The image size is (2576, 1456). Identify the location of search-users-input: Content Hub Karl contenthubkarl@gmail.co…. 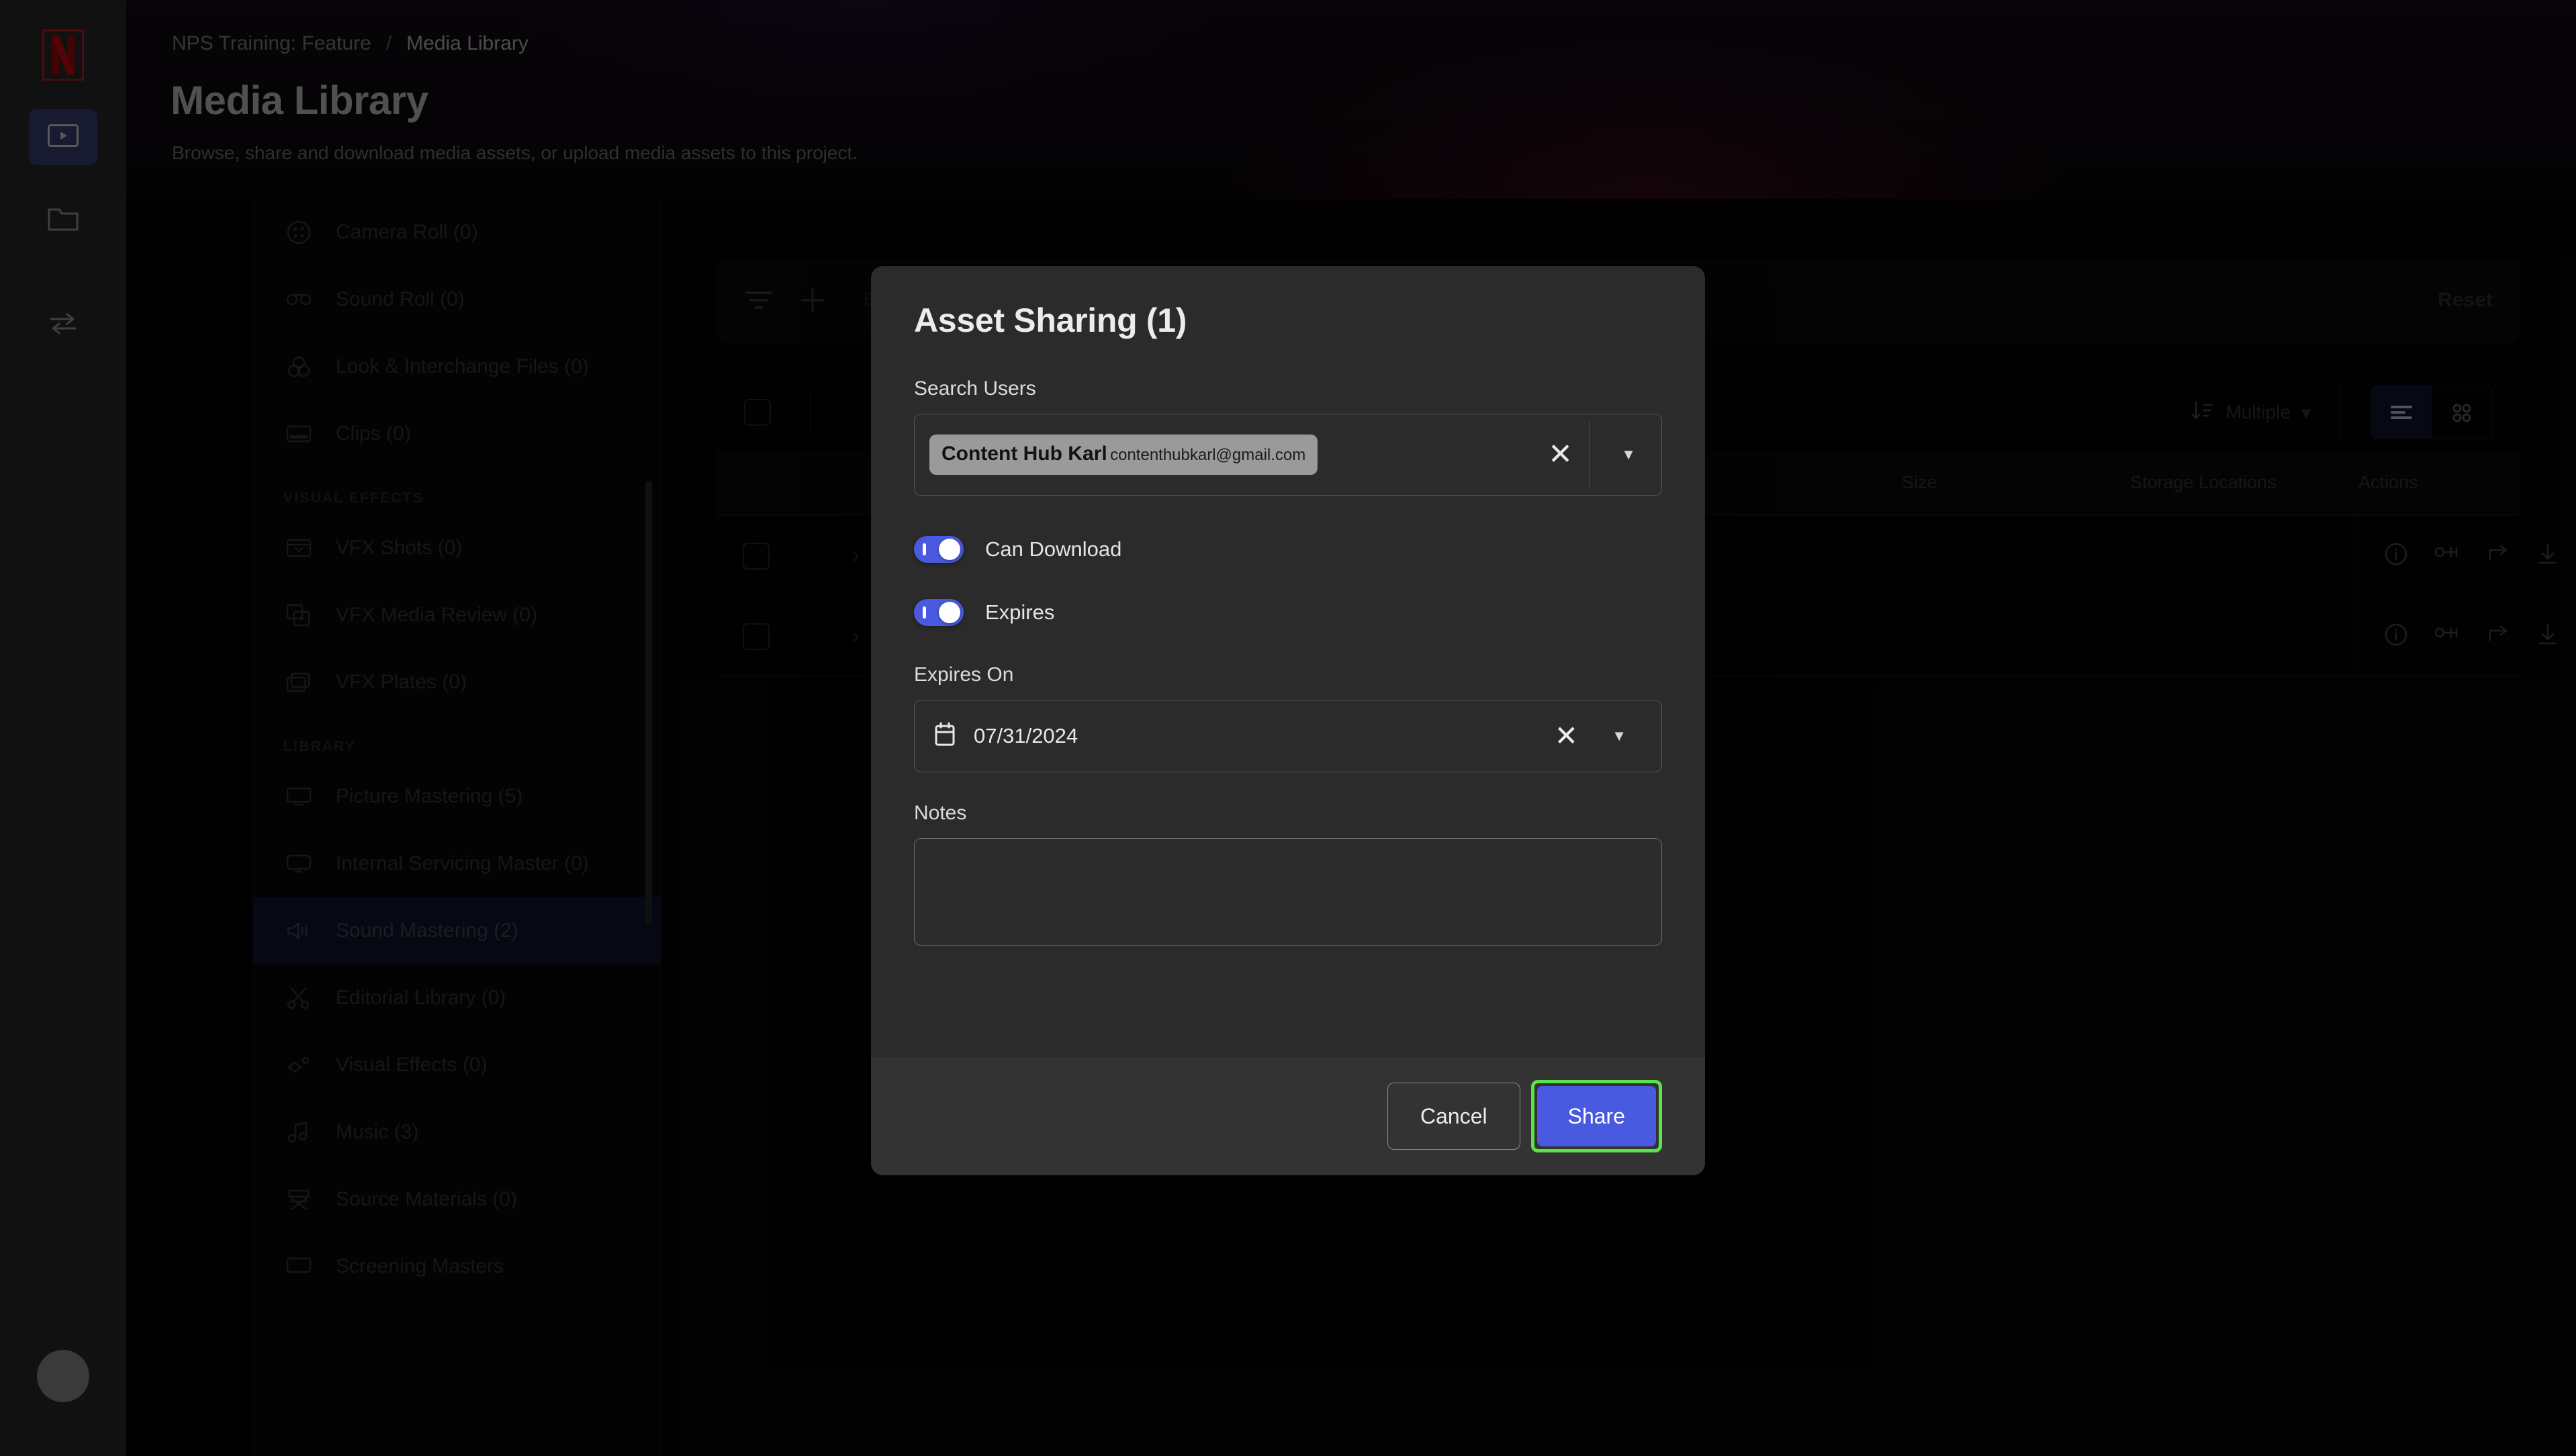
(1288, 455).